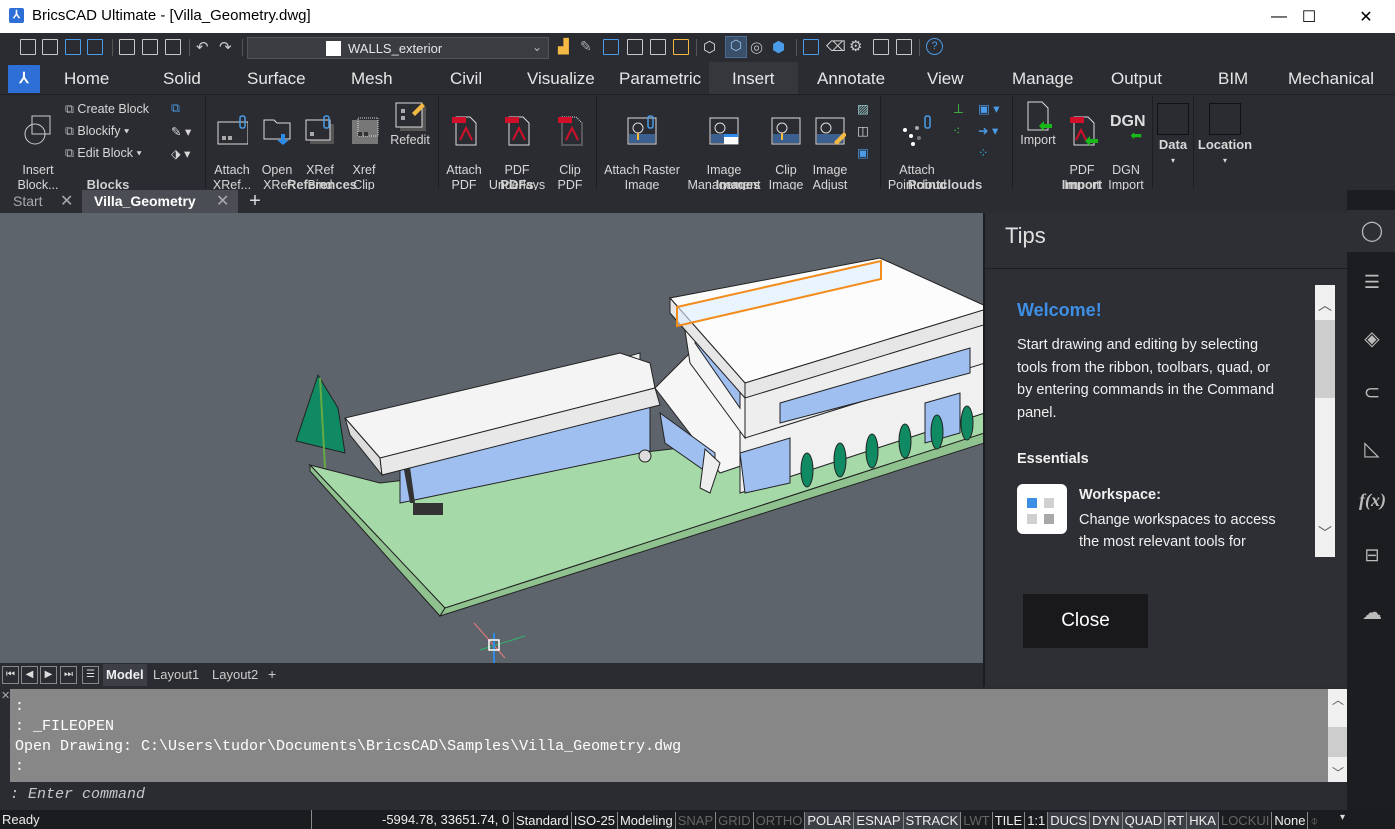 This screenshot has width=1395, height=829. Describe the element at coordinates (945, 79) in the screenshot. I see `tab-view: View` at that location.